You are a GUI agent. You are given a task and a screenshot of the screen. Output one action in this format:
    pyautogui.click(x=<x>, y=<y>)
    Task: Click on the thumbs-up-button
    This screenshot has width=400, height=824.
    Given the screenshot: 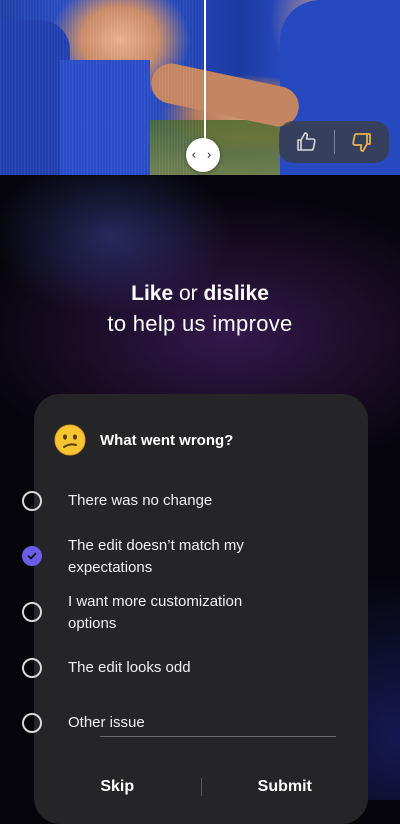 What is the action you would take?
    pyautogui.click(x=306, y=142)
    